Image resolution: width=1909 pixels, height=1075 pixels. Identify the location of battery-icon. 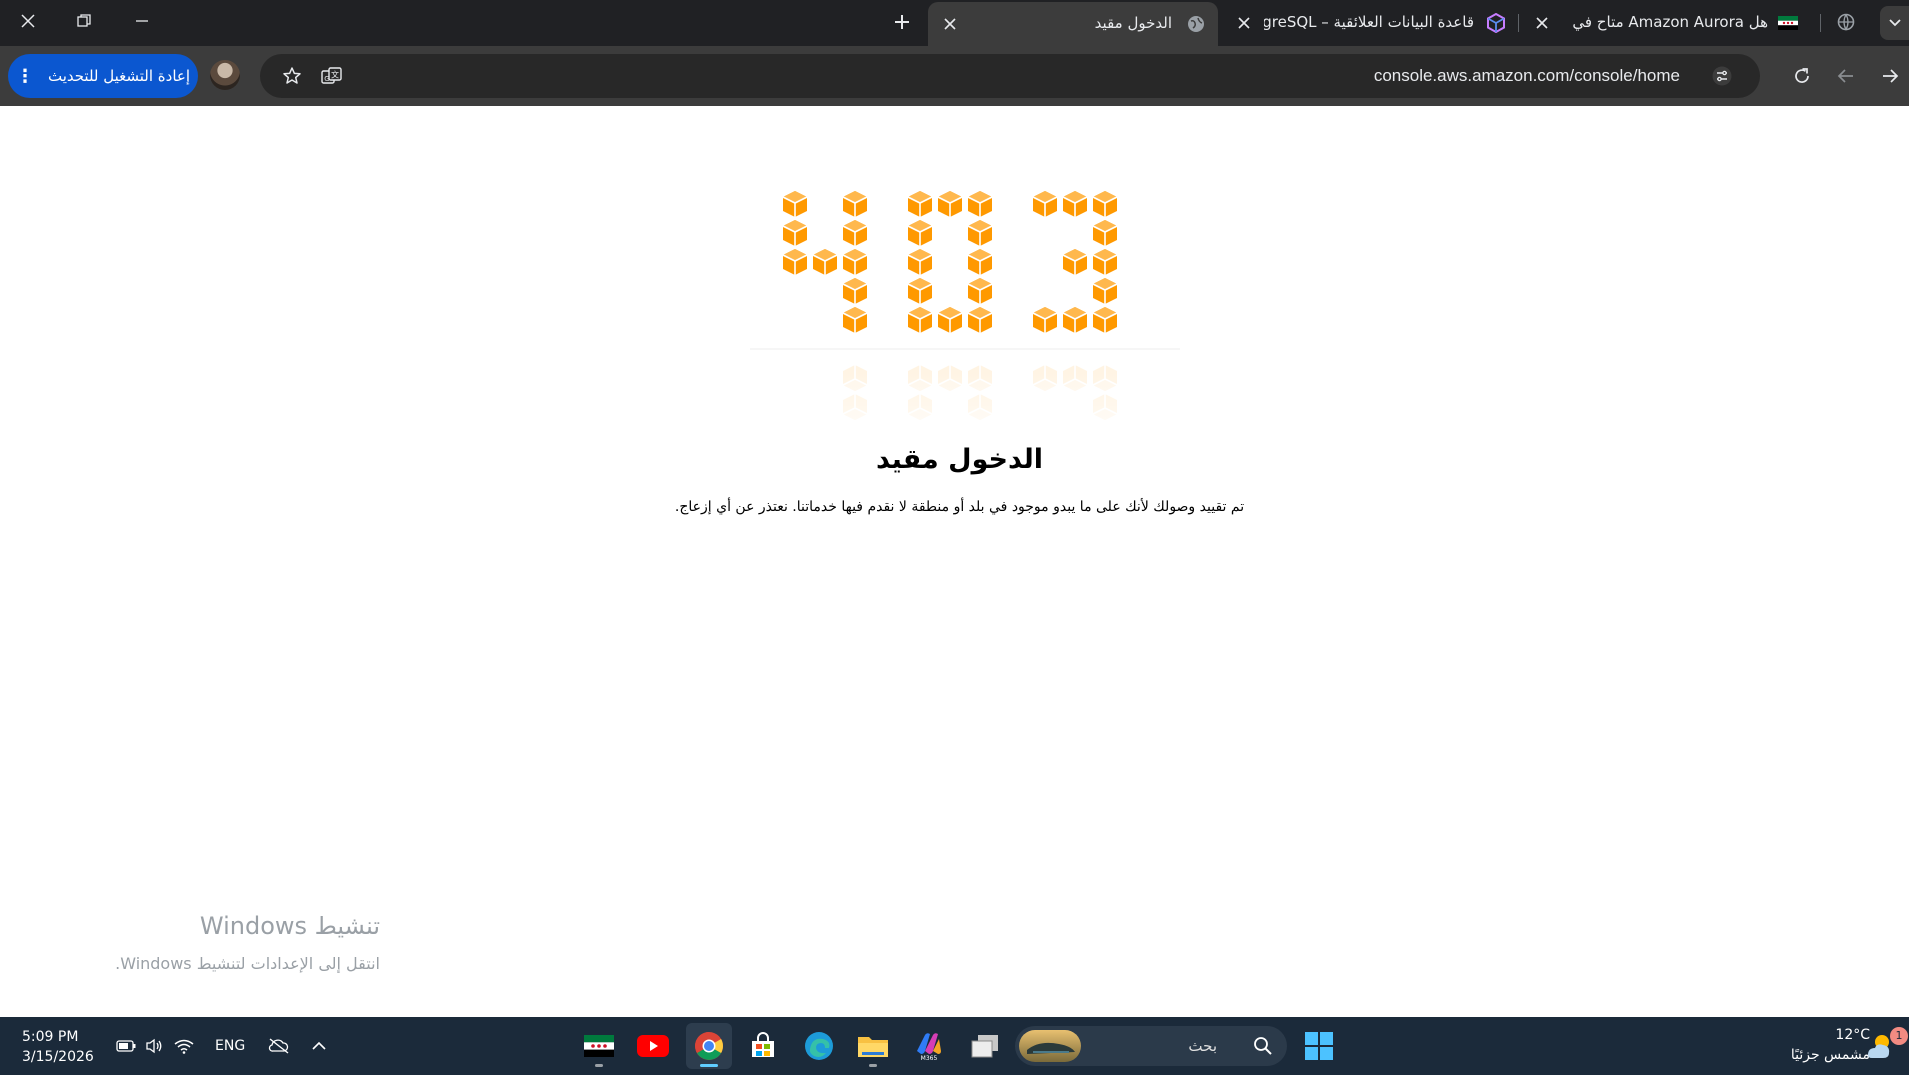
(126, 1046).